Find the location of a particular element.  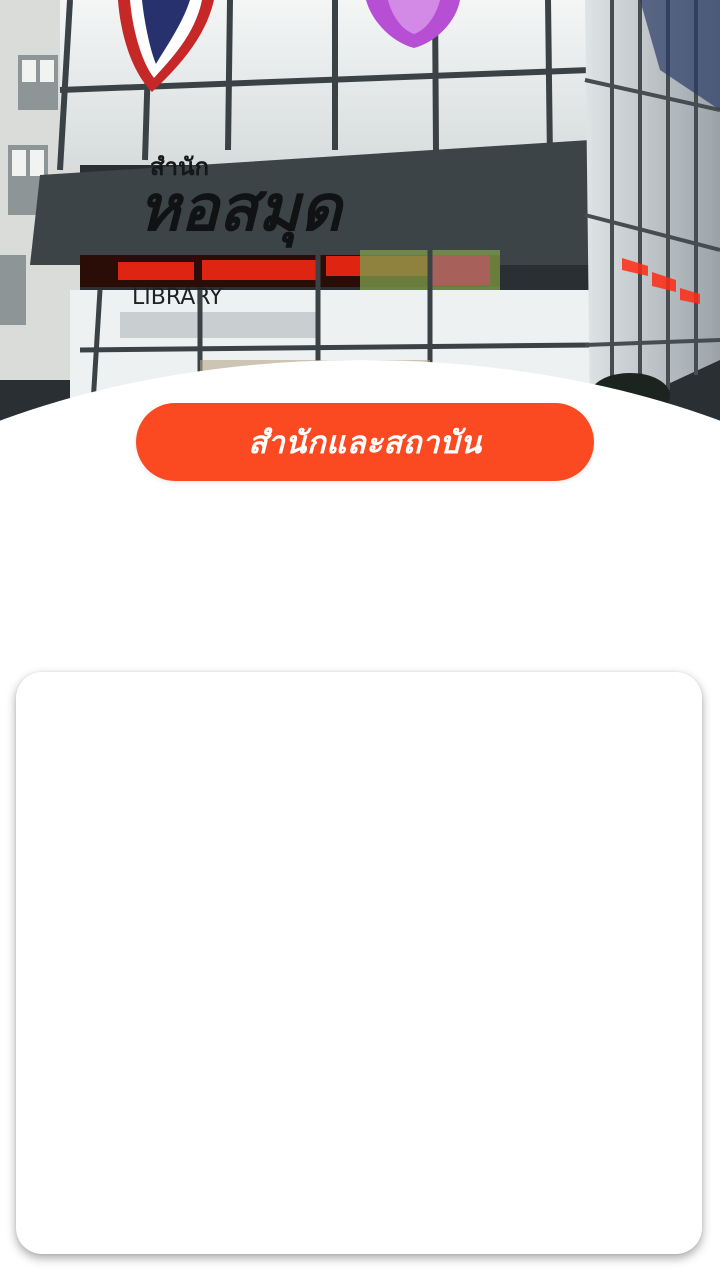

section-title-label: สำนักและสถาบัน is located at coordinates (365, 443).